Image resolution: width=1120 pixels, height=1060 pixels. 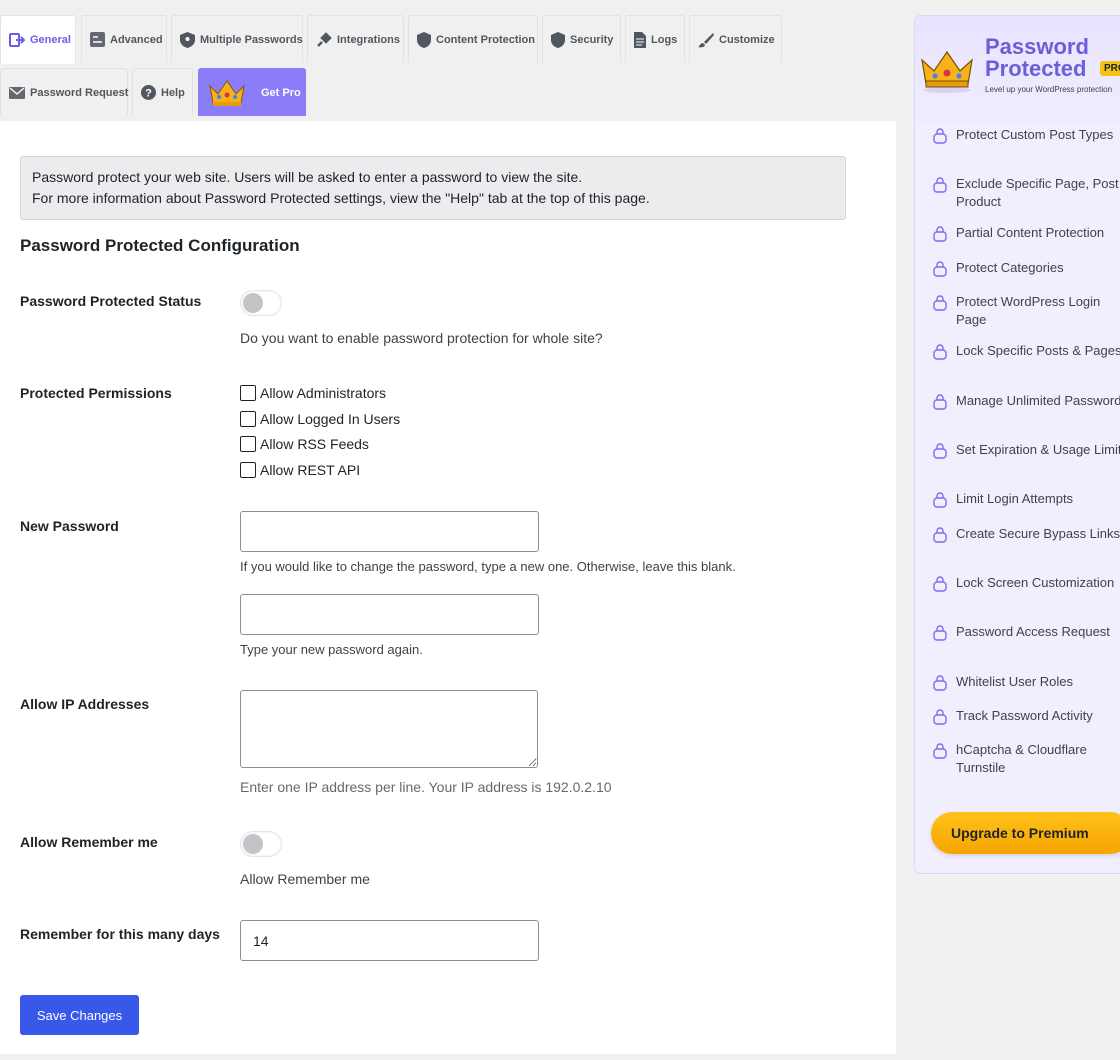 I want to click on tab-help-label: Help, so click(x=173, y=92).